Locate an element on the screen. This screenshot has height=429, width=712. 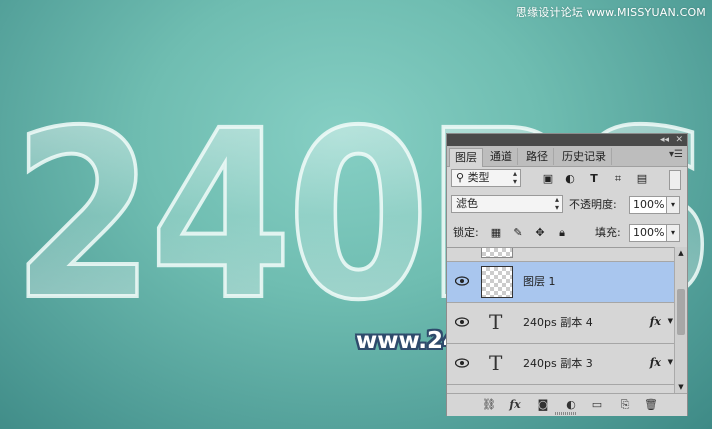
panel-title-strip is located at coordinates (567, 140).